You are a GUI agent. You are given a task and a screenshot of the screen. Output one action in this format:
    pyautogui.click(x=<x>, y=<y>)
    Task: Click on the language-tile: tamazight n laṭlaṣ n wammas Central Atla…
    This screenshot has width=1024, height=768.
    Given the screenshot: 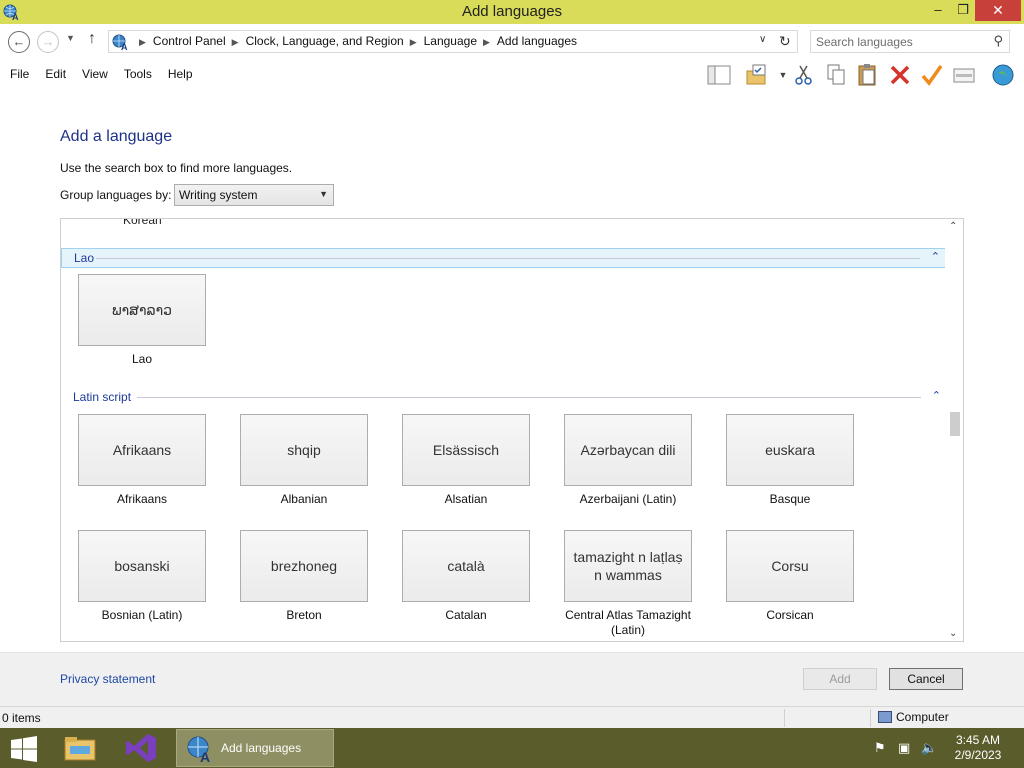 What is the action you would take?
    pyautogui.click(x=628, y=584)
    